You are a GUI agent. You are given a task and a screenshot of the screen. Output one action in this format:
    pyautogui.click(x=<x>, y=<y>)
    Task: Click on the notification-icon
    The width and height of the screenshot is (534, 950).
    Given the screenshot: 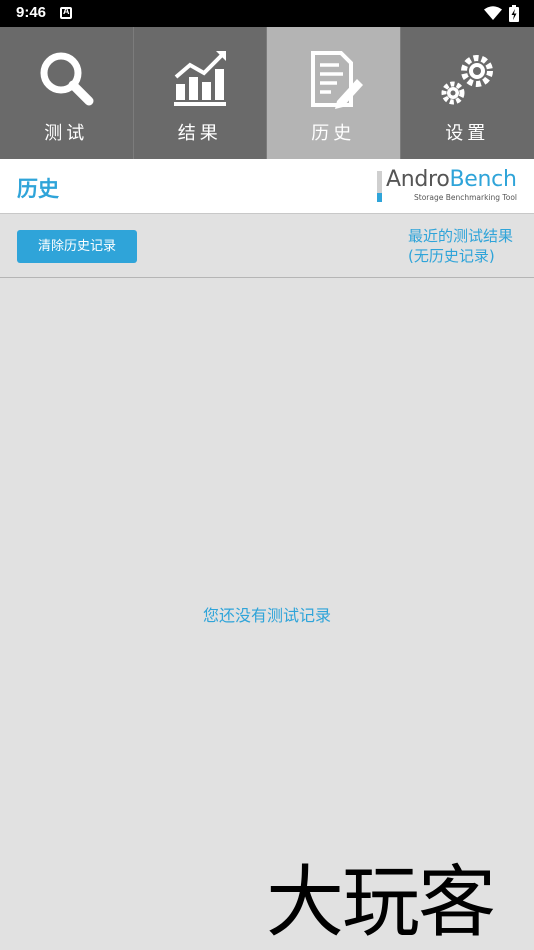 What is the action you would take?
    pyautogui.click(x=66, y=12)
    